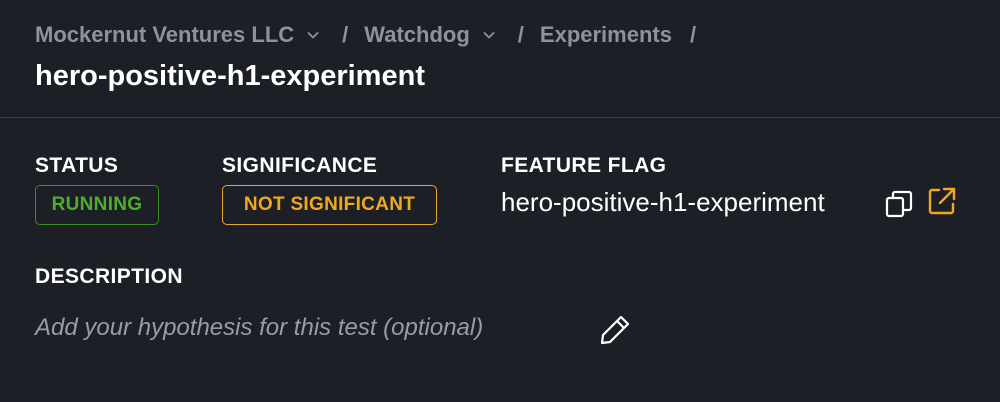  What do you see at coordinates (109, 276) in the screenshot?
I see `description-label: DESCRIPTION` at bounding box center [109, 276].